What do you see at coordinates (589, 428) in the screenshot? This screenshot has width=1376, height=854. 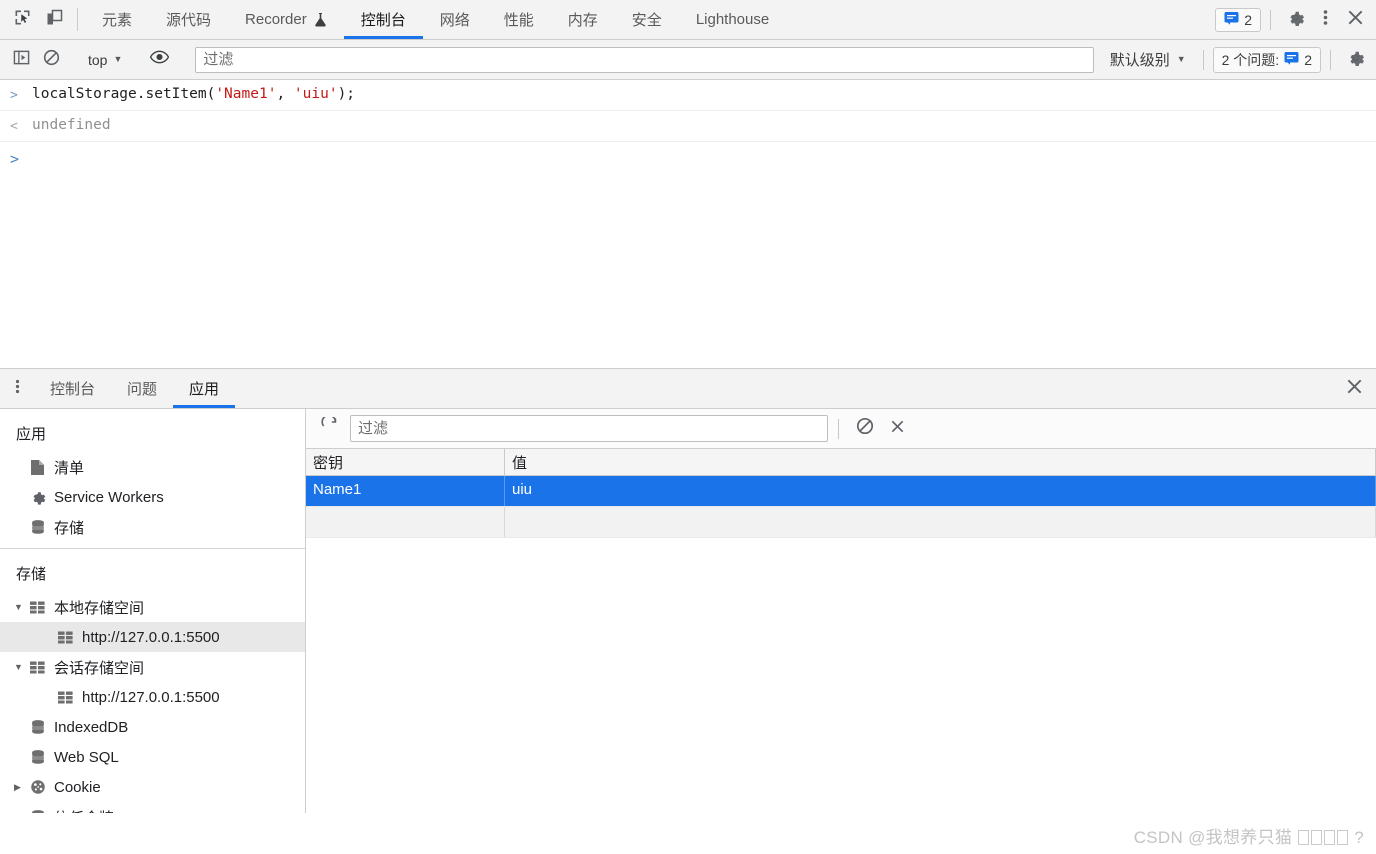 I see `storage-filter-input` at bounding box center [589, 428].